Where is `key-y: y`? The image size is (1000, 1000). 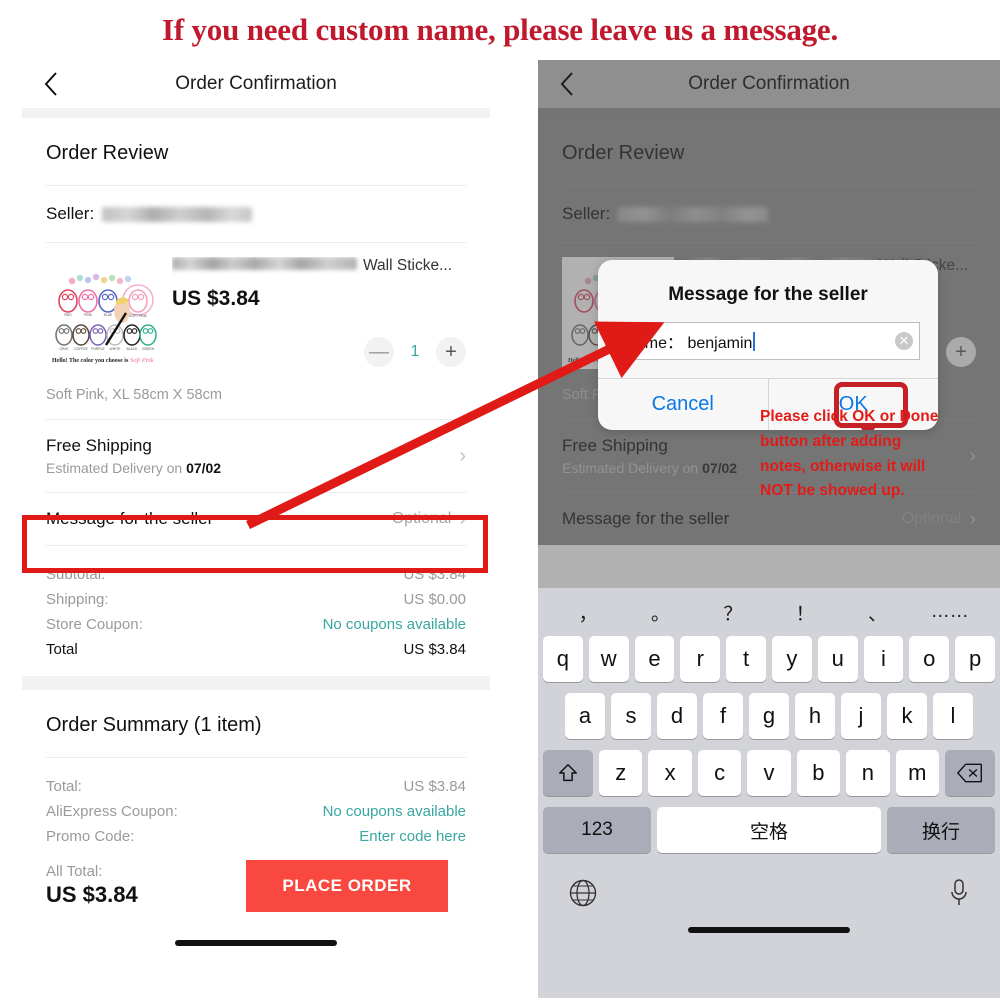
key-y: y is located at coordinates (792, 659).